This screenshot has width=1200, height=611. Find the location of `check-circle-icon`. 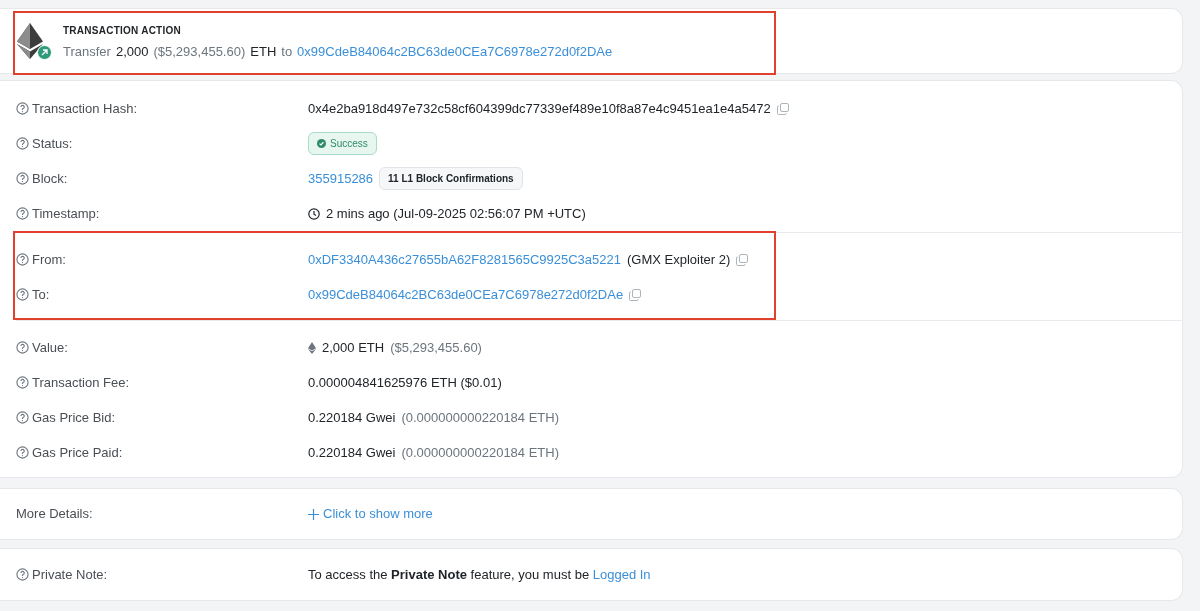

check-circle-icon is located at coordinates (321, 143).